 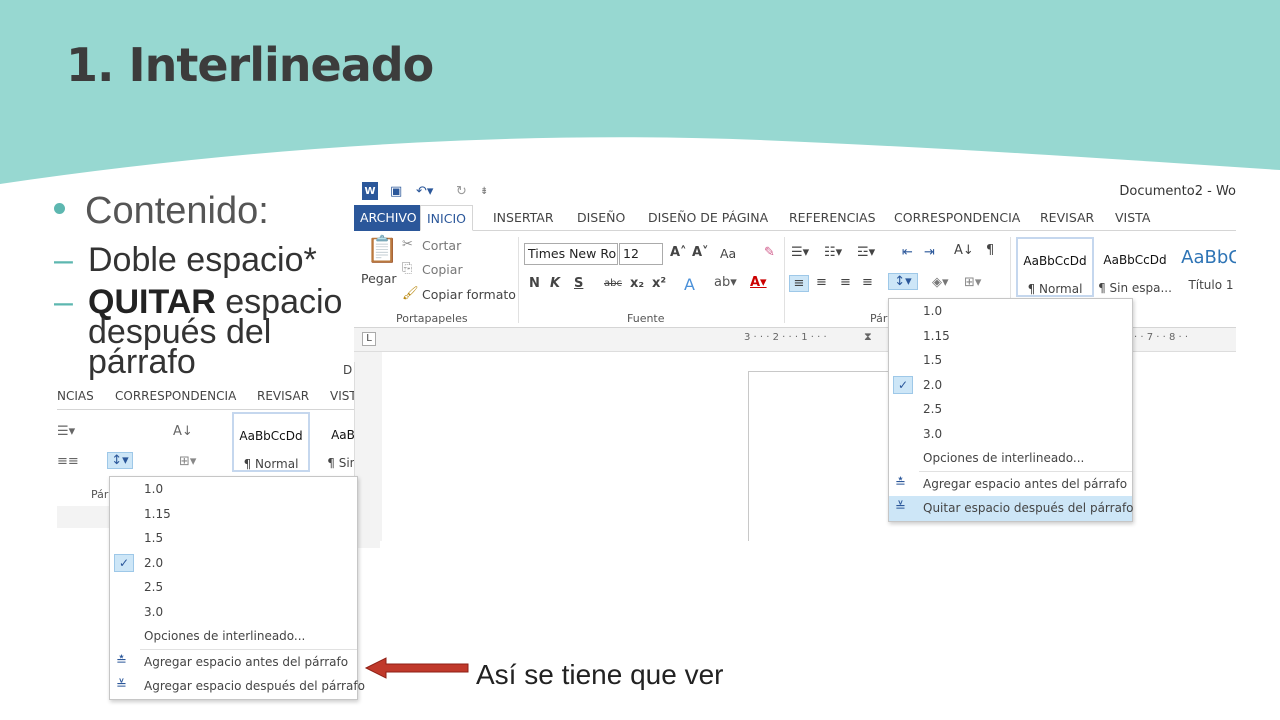 What do you see at coordinates (728, 253) in the screenshot?
I see `change-case-button: Aa` at bounding box center [728, 253].